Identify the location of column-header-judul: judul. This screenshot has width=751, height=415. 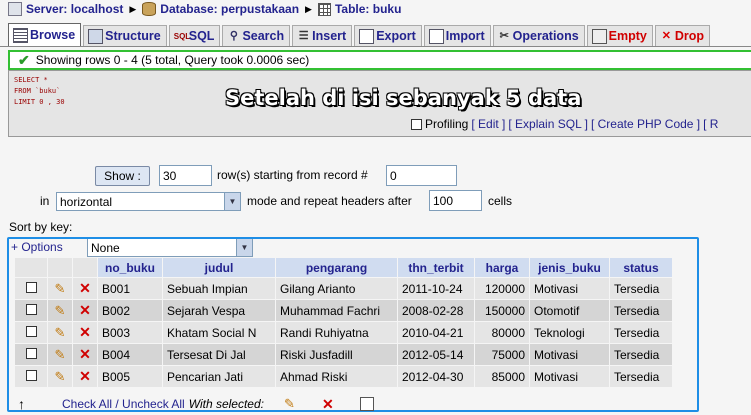
(219, 267).